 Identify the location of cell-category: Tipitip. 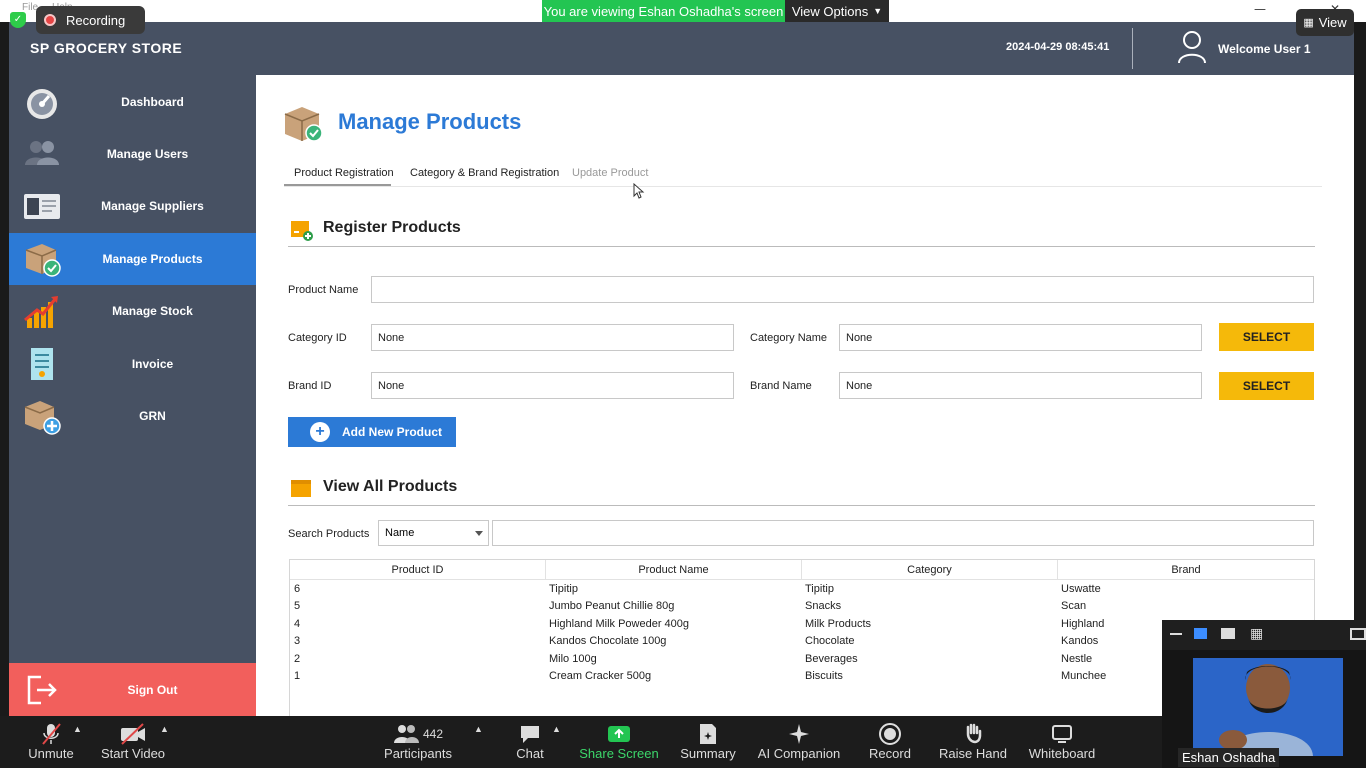
(819, 589).